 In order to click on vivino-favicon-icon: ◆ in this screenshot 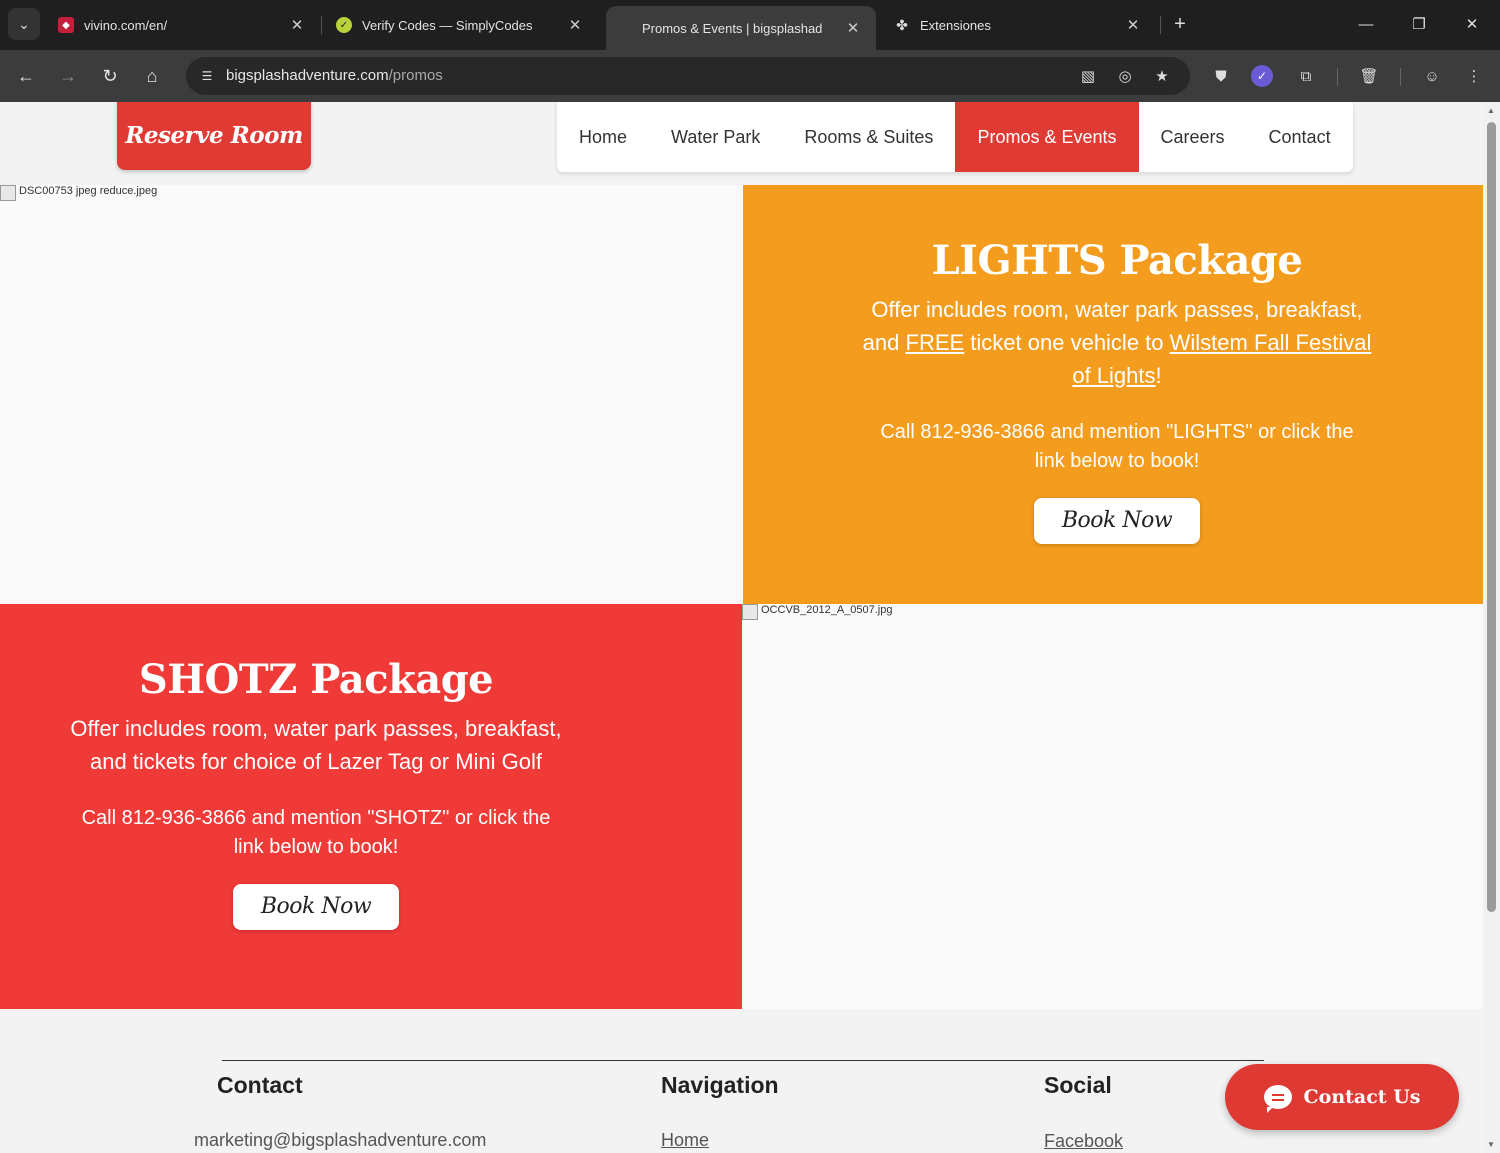, I will do `click(66, 25)`.